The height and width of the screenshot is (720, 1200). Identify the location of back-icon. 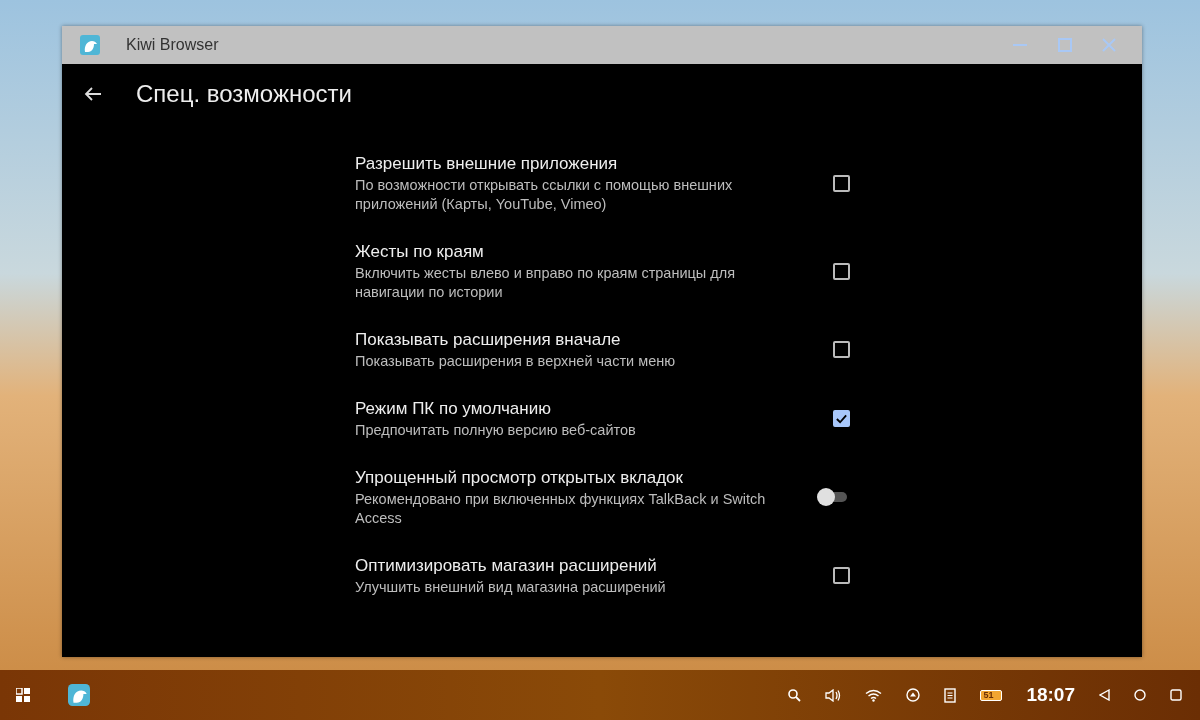
(1104, 695).